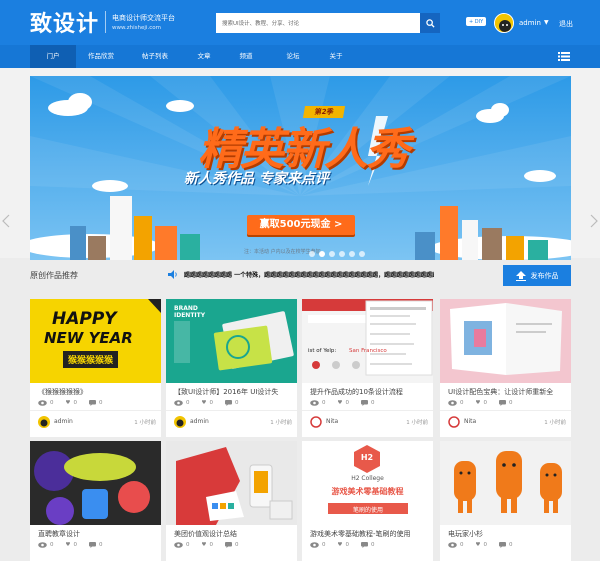 This screenshot has width=600, height=561. I want to click on list-menu-icon, so click(564, 56).